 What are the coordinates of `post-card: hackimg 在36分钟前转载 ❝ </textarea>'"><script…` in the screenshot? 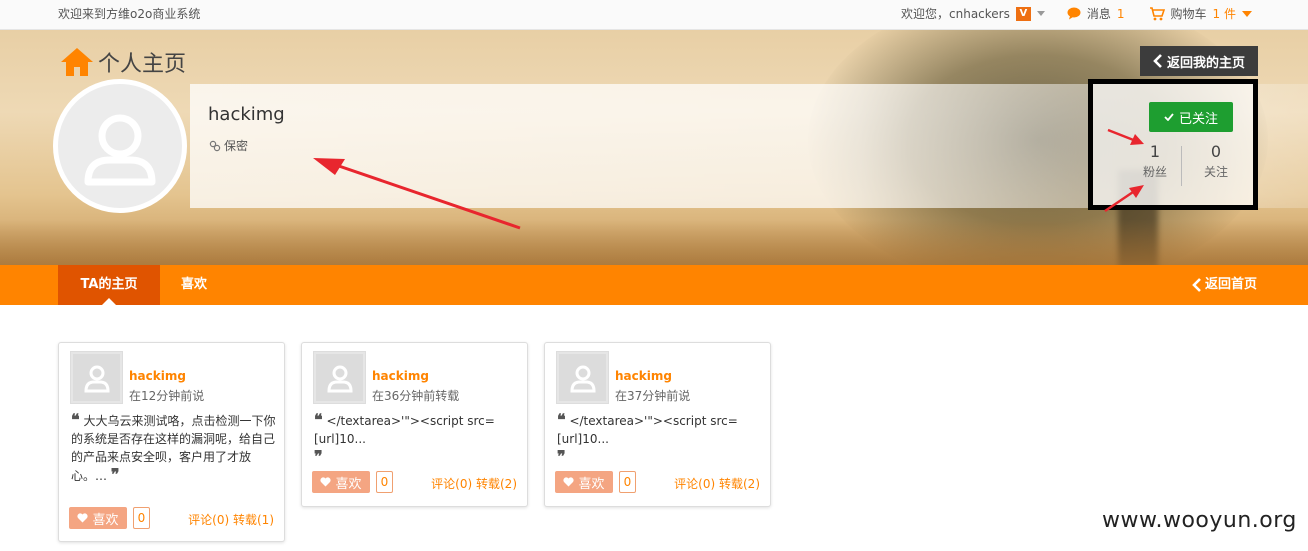 It's located at (414, 424).